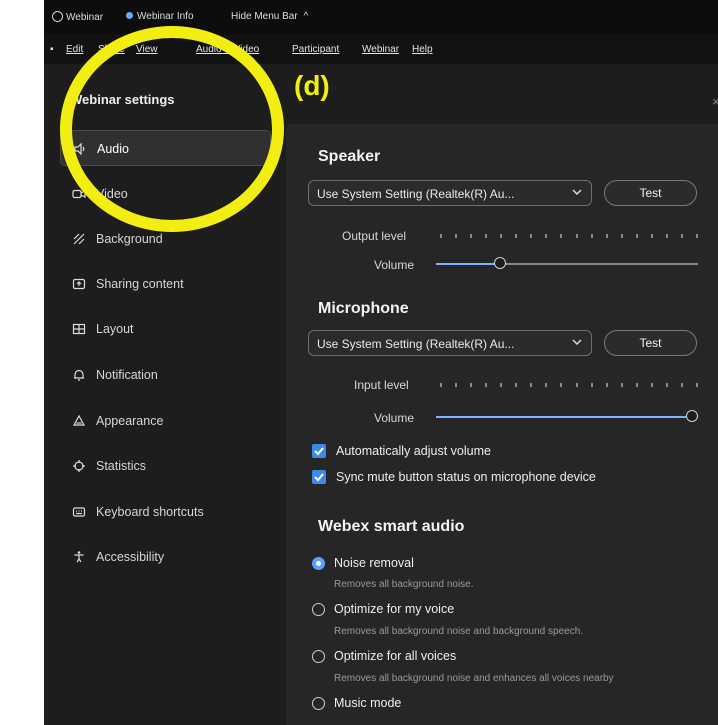 Image resolution: width=718 pixels, height=725 pixels. I want to click on menu-help: Help, so click(422, 49).